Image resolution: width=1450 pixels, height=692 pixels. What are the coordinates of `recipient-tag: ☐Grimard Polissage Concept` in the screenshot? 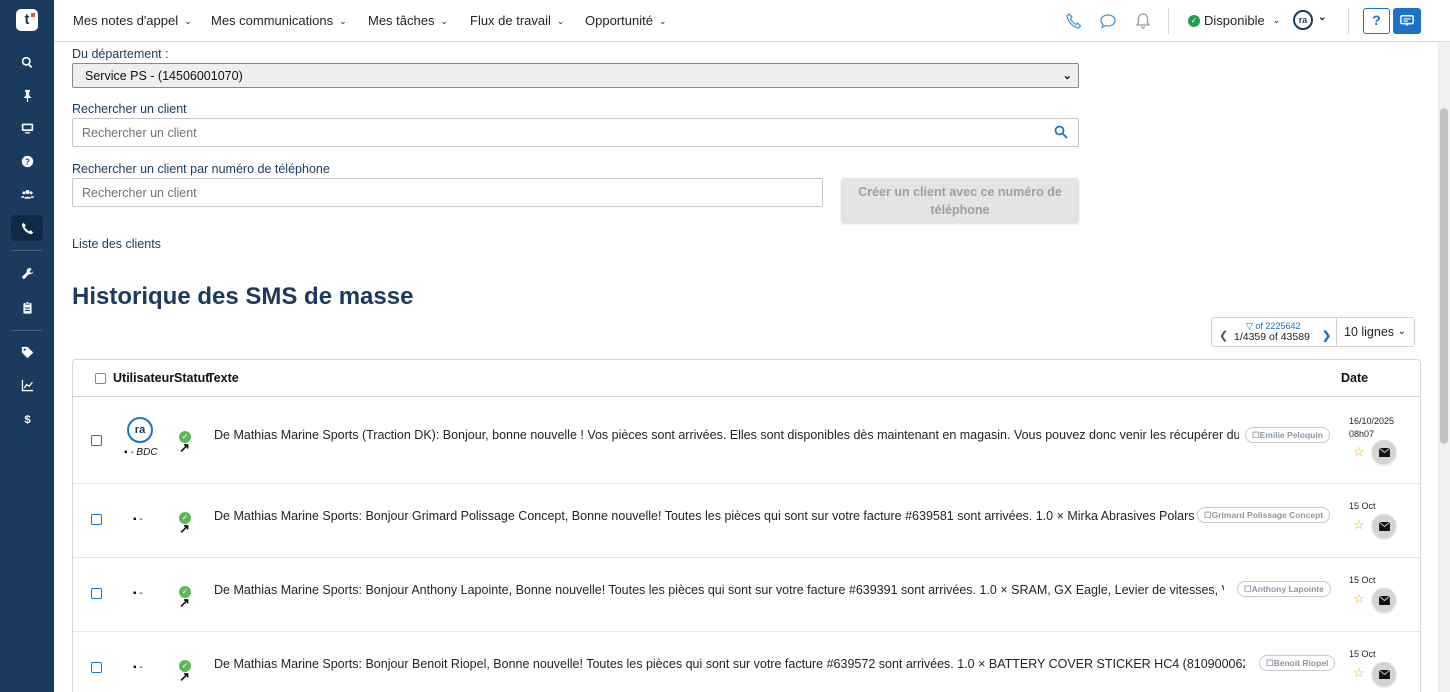 It's located at (1264, 515).